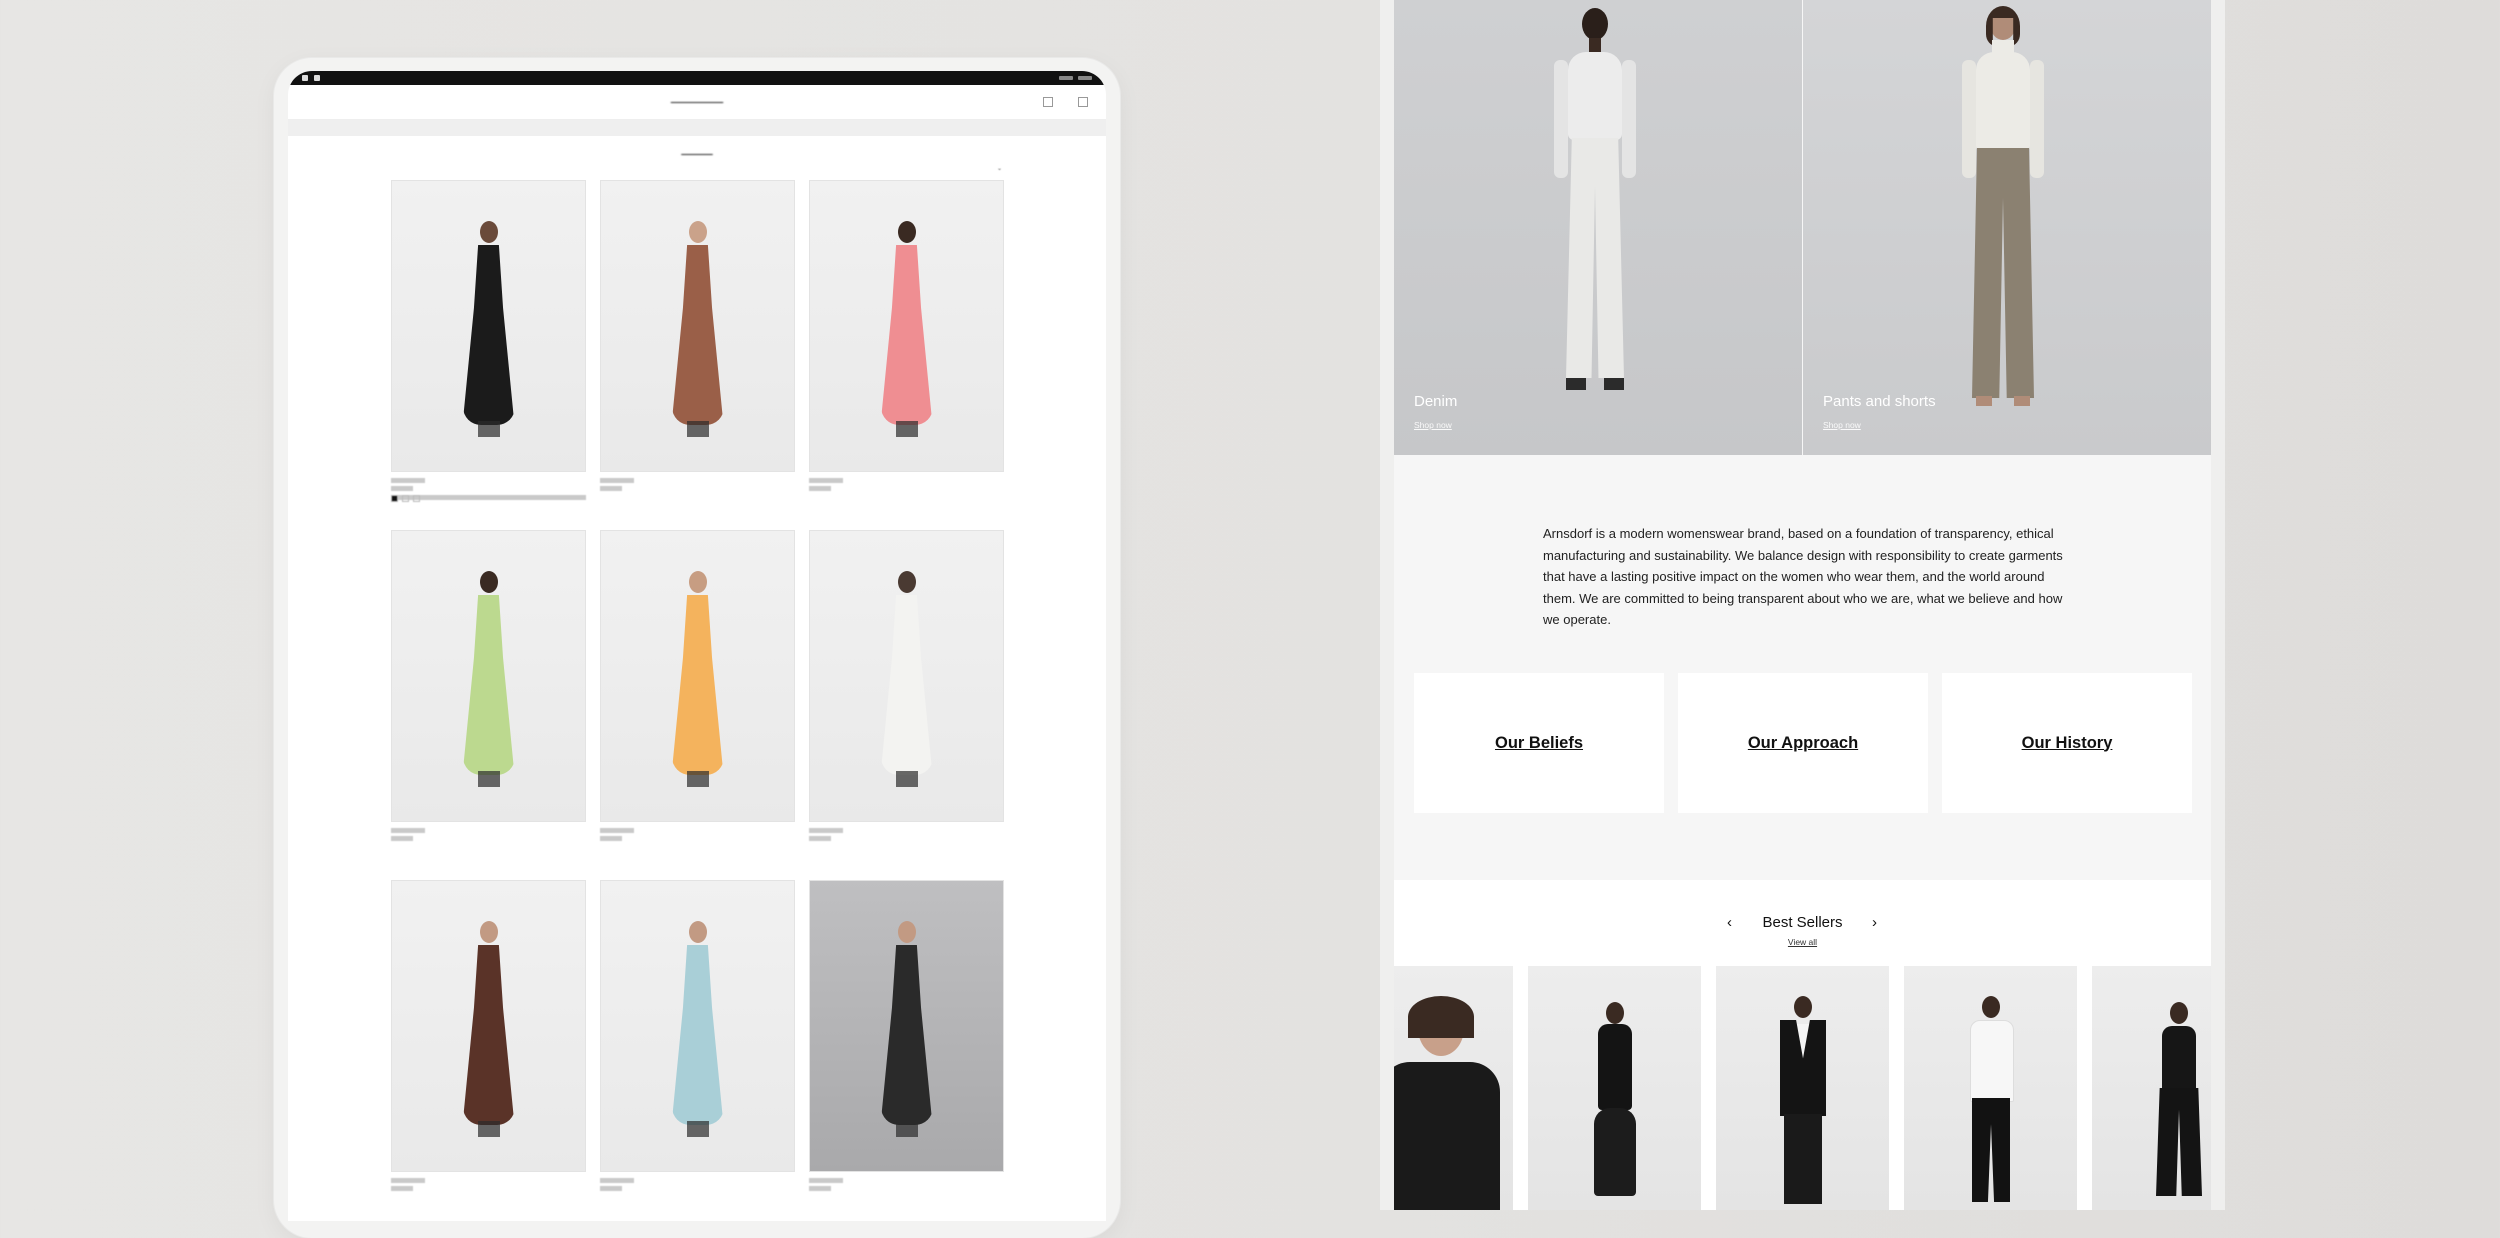  Describe the element at coordinates (2007, 227) in the screenshot. I see `hero-tile-pants: Pants and shorts Shop now` at that location.